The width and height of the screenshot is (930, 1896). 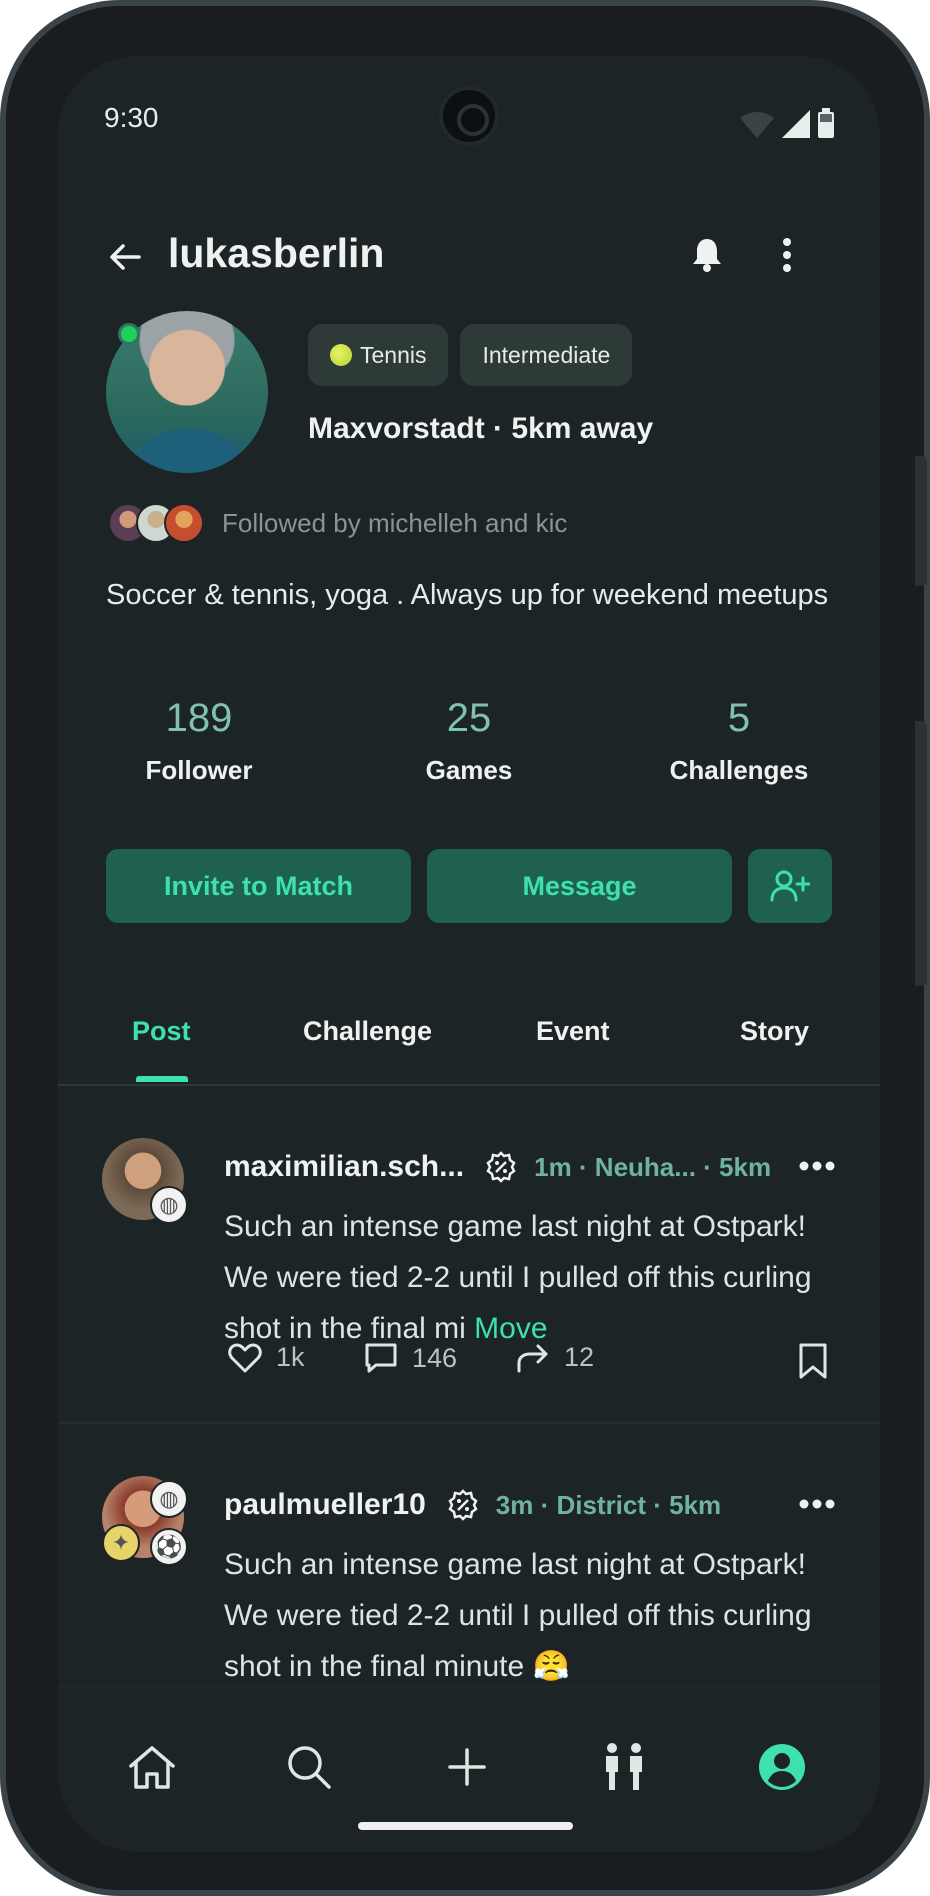 What do you see at coordinates (199, 741) in the screenshot?
I see `stat-followers: 189 Follower` at bounding box center [199, 741].